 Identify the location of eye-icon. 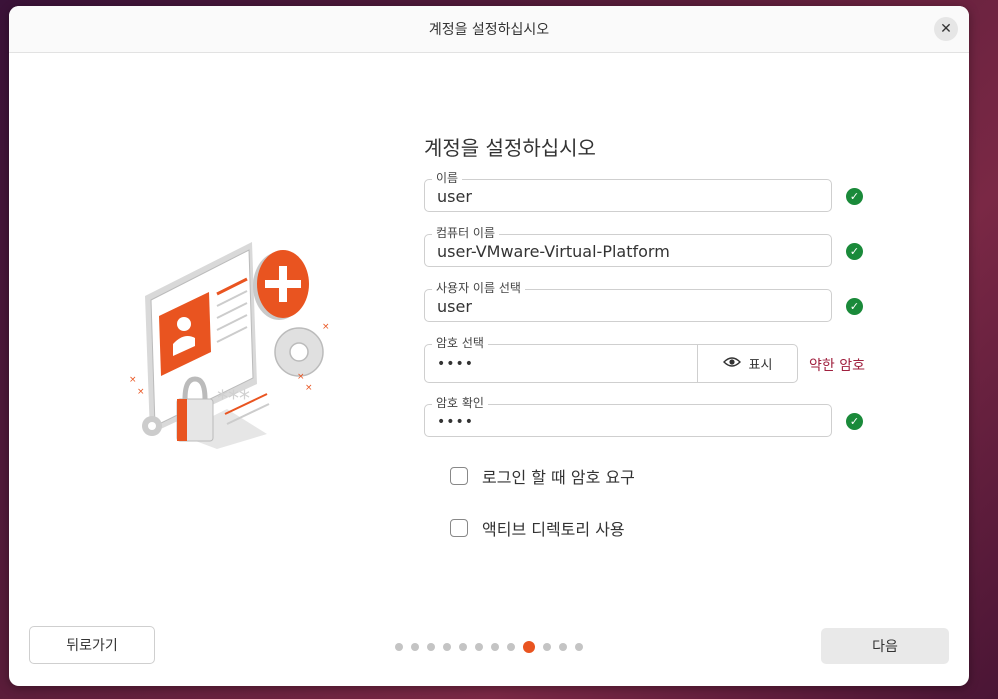
(731, 364).